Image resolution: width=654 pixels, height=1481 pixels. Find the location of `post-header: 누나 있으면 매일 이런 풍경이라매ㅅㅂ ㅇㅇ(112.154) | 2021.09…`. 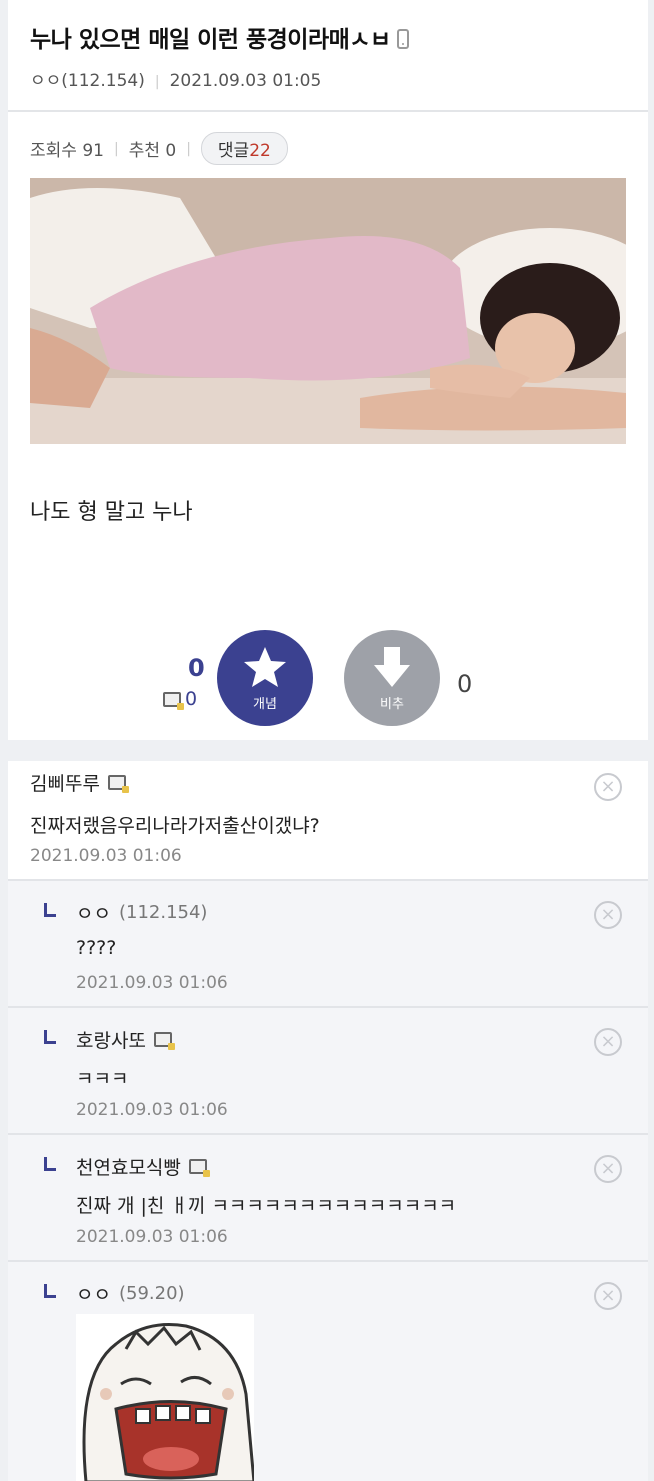

post-header: 누나 있으면 매일 이런 풍경이라매ㅅㅂ ㅇㅇ(112.154) | 2021.09… is located at coordinates (328, 55).